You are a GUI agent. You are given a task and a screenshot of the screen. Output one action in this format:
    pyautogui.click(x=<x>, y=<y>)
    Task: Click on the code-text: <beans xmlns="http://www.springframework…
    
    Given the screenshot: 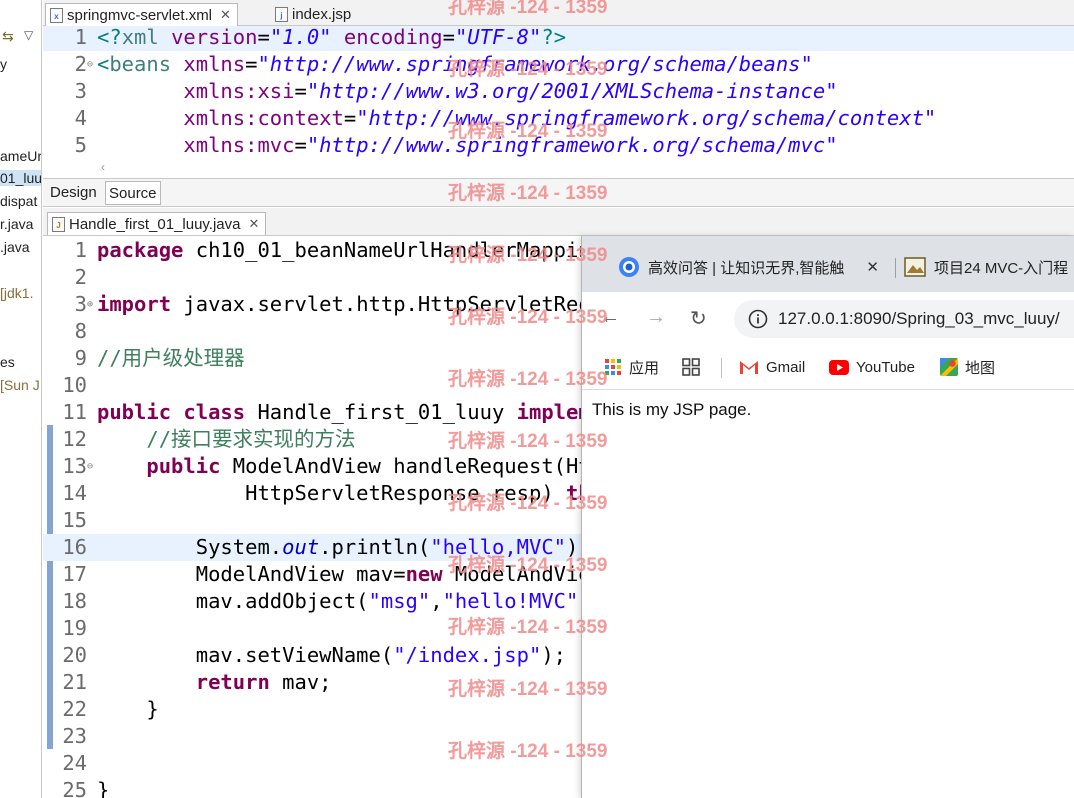 What is the action you would take?
    pyautogui.click(x=455, y=64)
    